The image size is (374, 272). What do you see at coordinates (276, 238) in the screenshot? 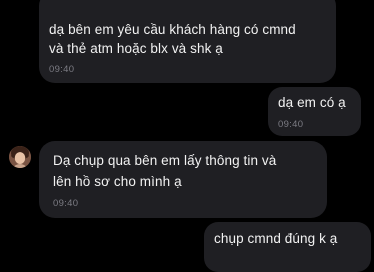
I see `message-text: chụp cmnd đúng k ạ` at bounding box center [276, 238].